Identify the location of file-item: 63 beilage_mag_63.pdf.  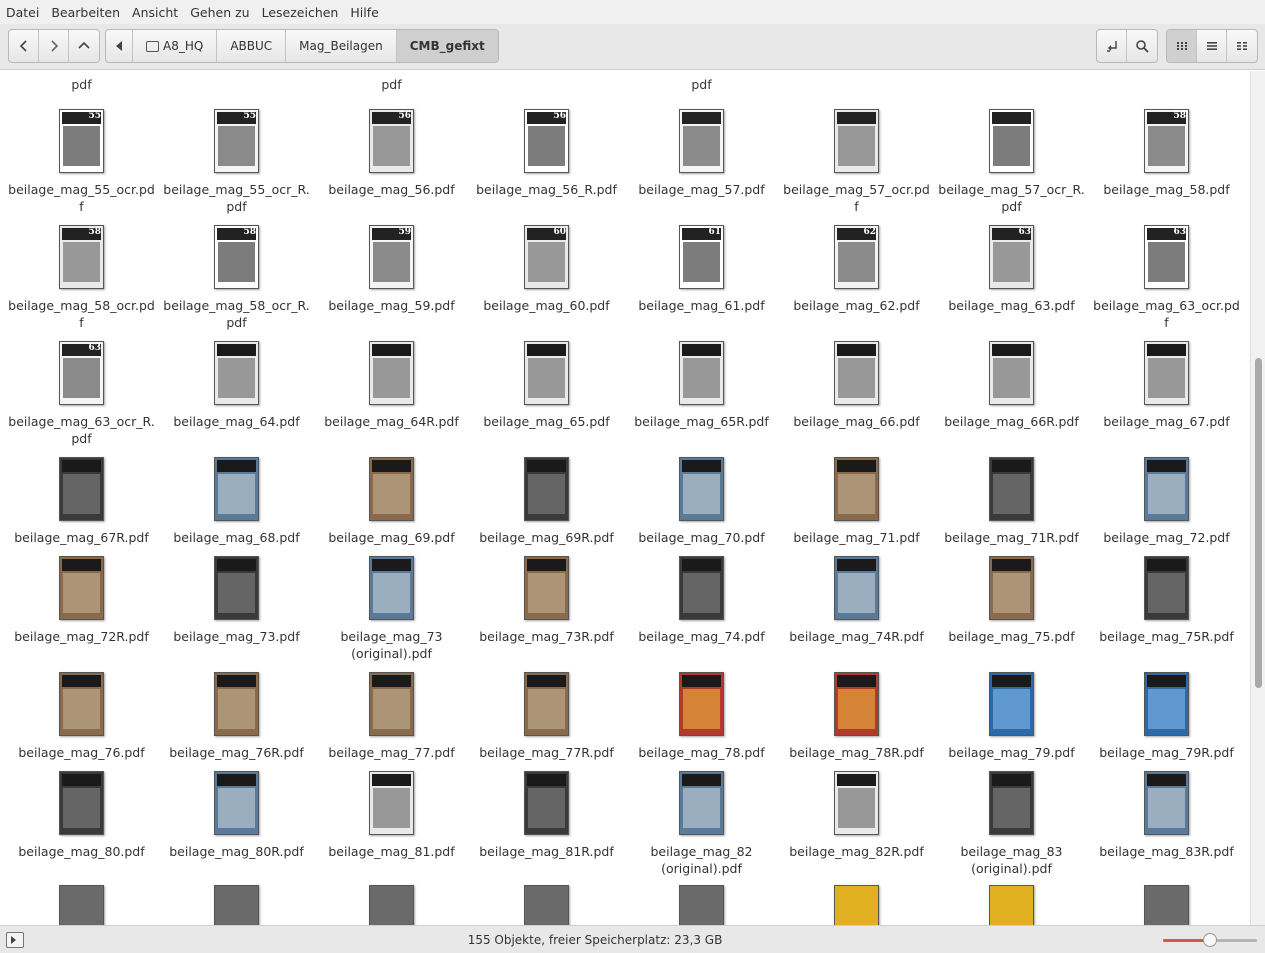
(1011, 268).